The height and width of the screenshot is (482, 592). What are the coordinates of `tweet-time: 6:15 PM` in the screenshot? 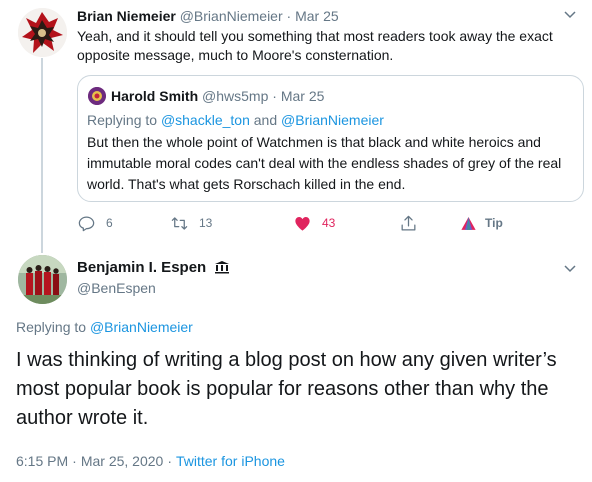 It's located at (42, 461).